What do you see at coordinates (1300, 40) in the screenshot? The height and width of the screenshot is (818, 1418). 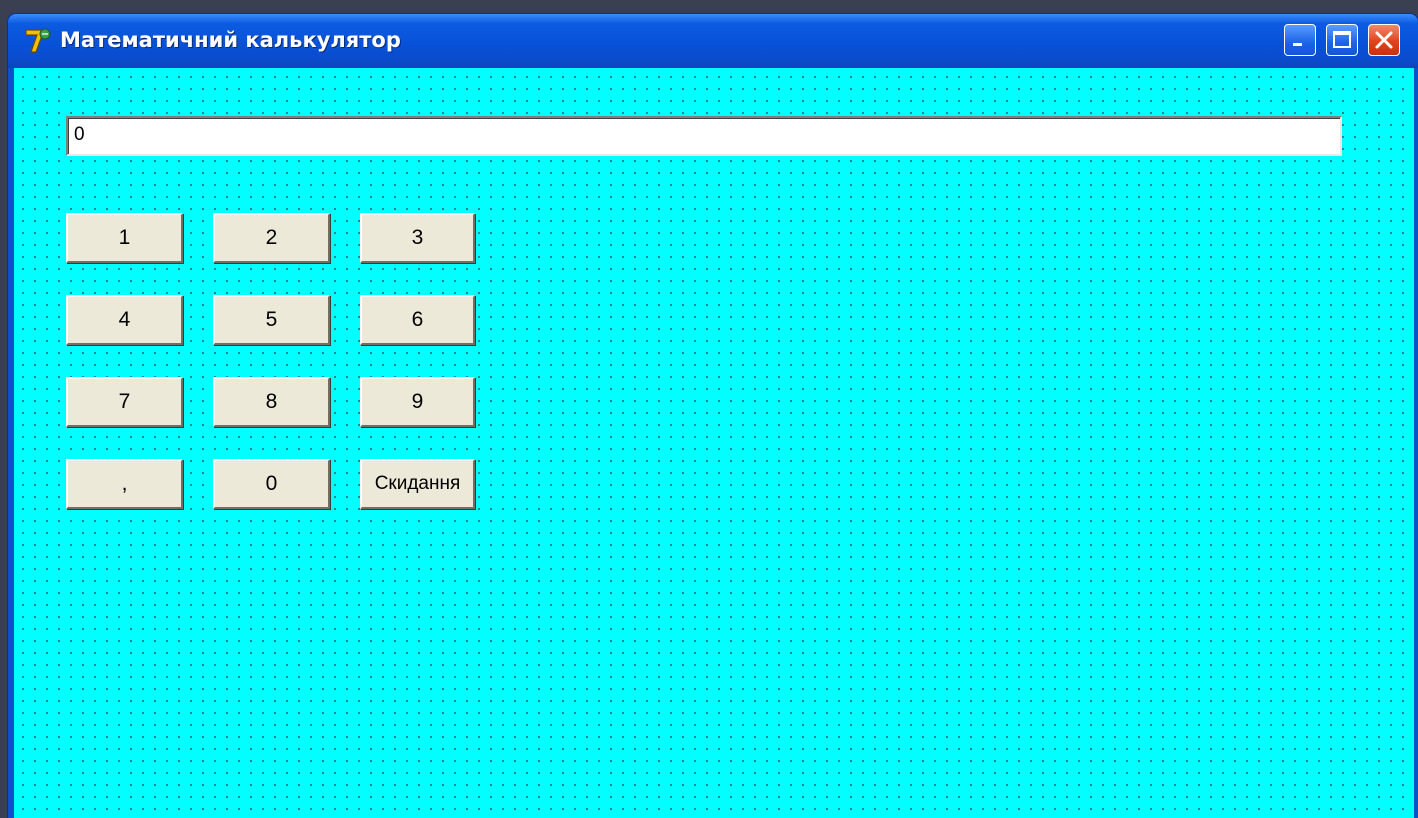 I see `minimize-button` at bounding box center [1300, 40].